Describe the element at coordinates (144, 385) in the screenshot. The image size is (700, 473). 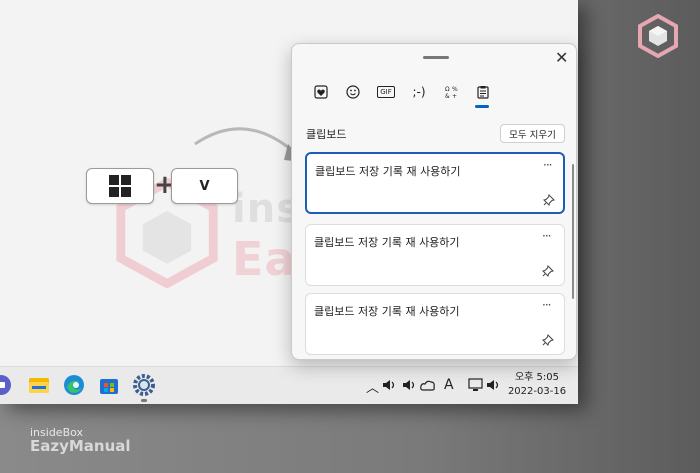
I see `settings-gear-icon` at that location.